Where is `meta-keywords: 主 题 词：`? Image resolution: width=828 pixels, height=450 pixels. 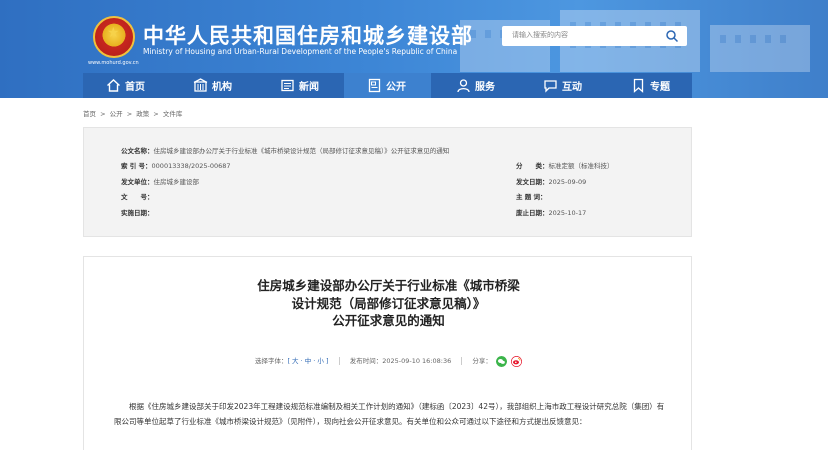
meta-keywords: 主 题 词： is located at coordinates (531, 196).